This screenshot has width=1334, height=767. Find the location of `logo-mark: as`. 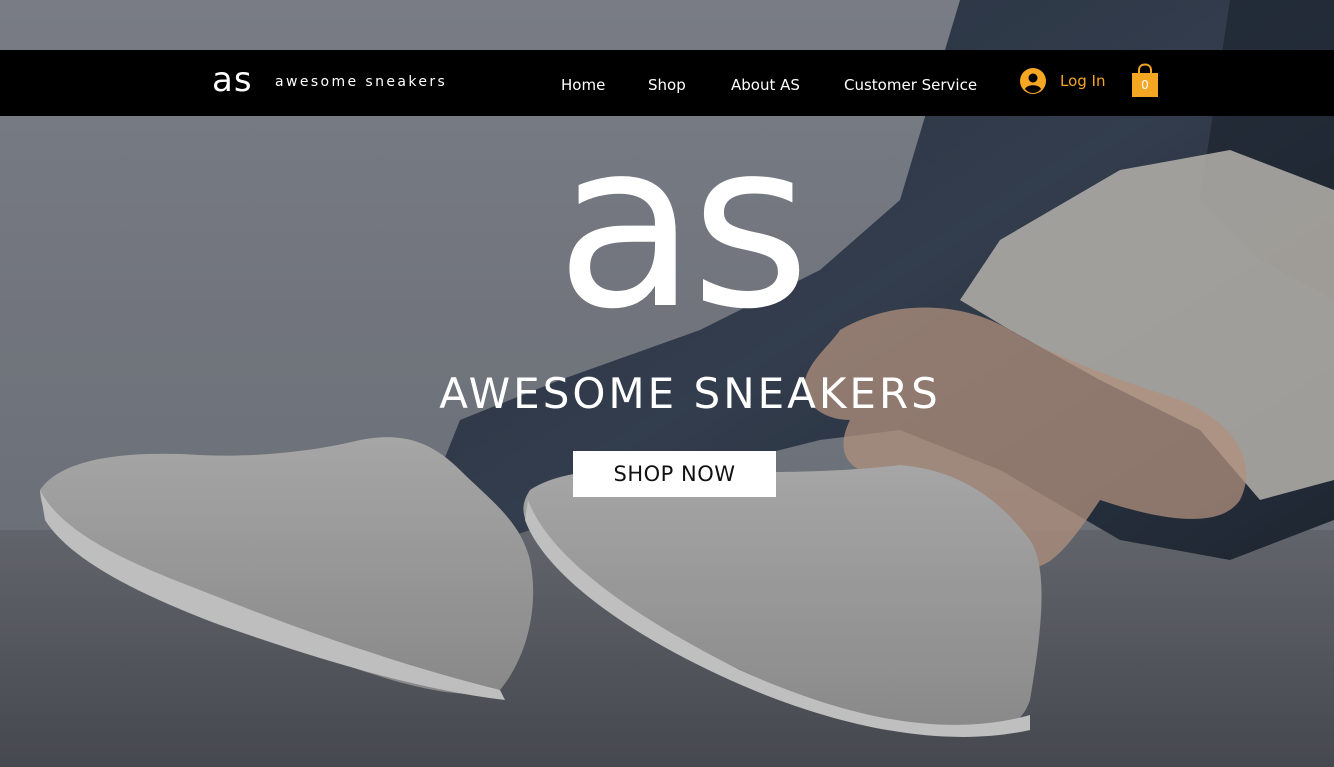

logo-mark: as is located at coordinates (232, 80).